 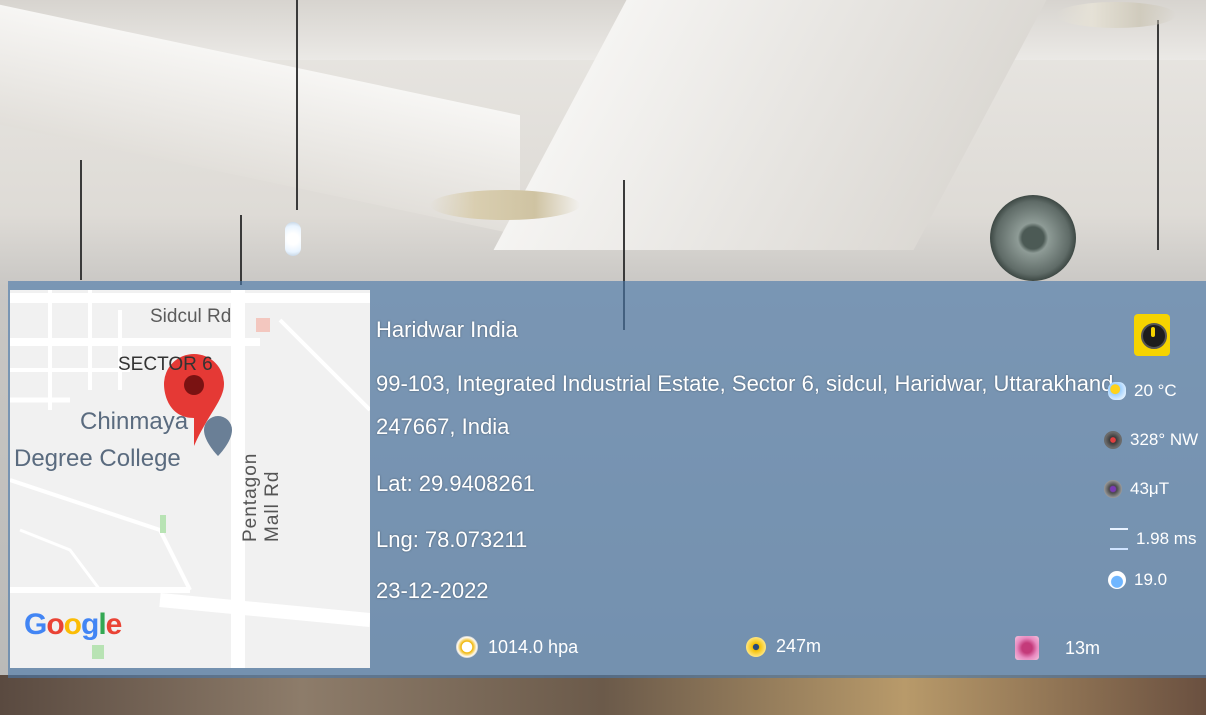 What do you see at coordinates (447, 329) in the screenshot?
I see `location-city: Haridwar India` at bounding box center [447, 329].